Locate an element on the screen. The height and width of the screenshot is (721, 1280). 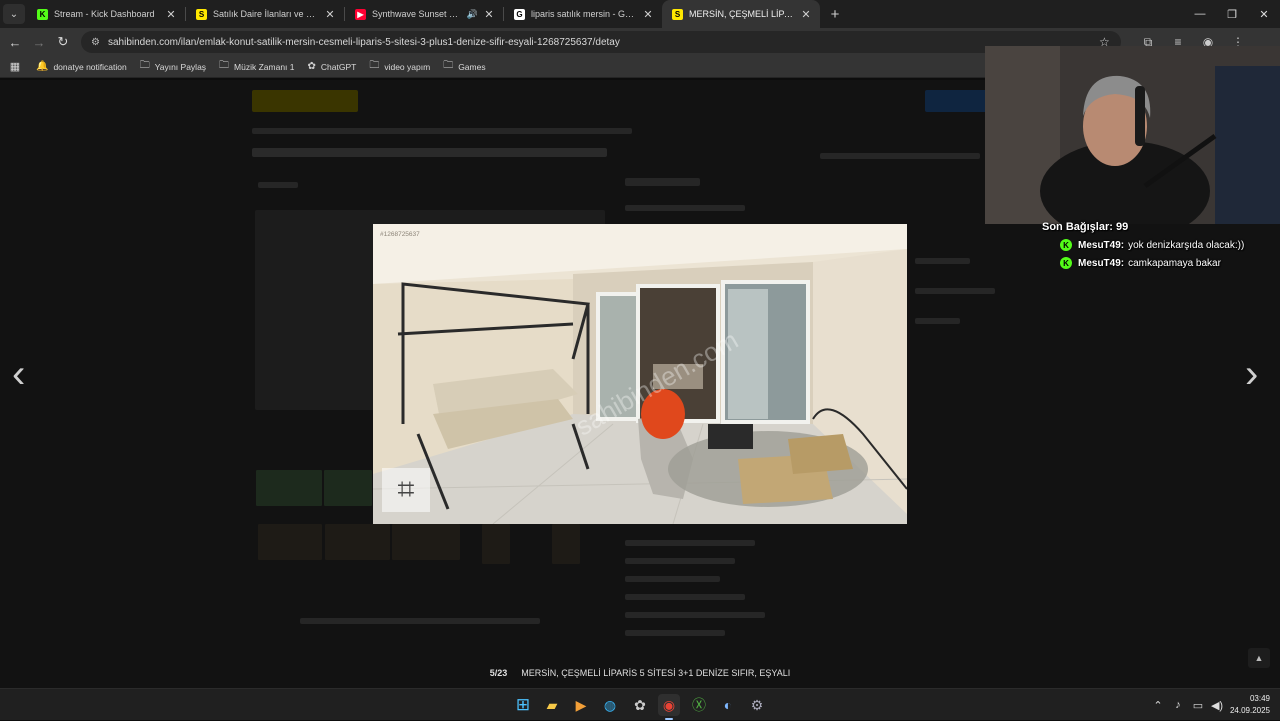
start-menu-icon: ⊞ is located at coordinates (523, 705).